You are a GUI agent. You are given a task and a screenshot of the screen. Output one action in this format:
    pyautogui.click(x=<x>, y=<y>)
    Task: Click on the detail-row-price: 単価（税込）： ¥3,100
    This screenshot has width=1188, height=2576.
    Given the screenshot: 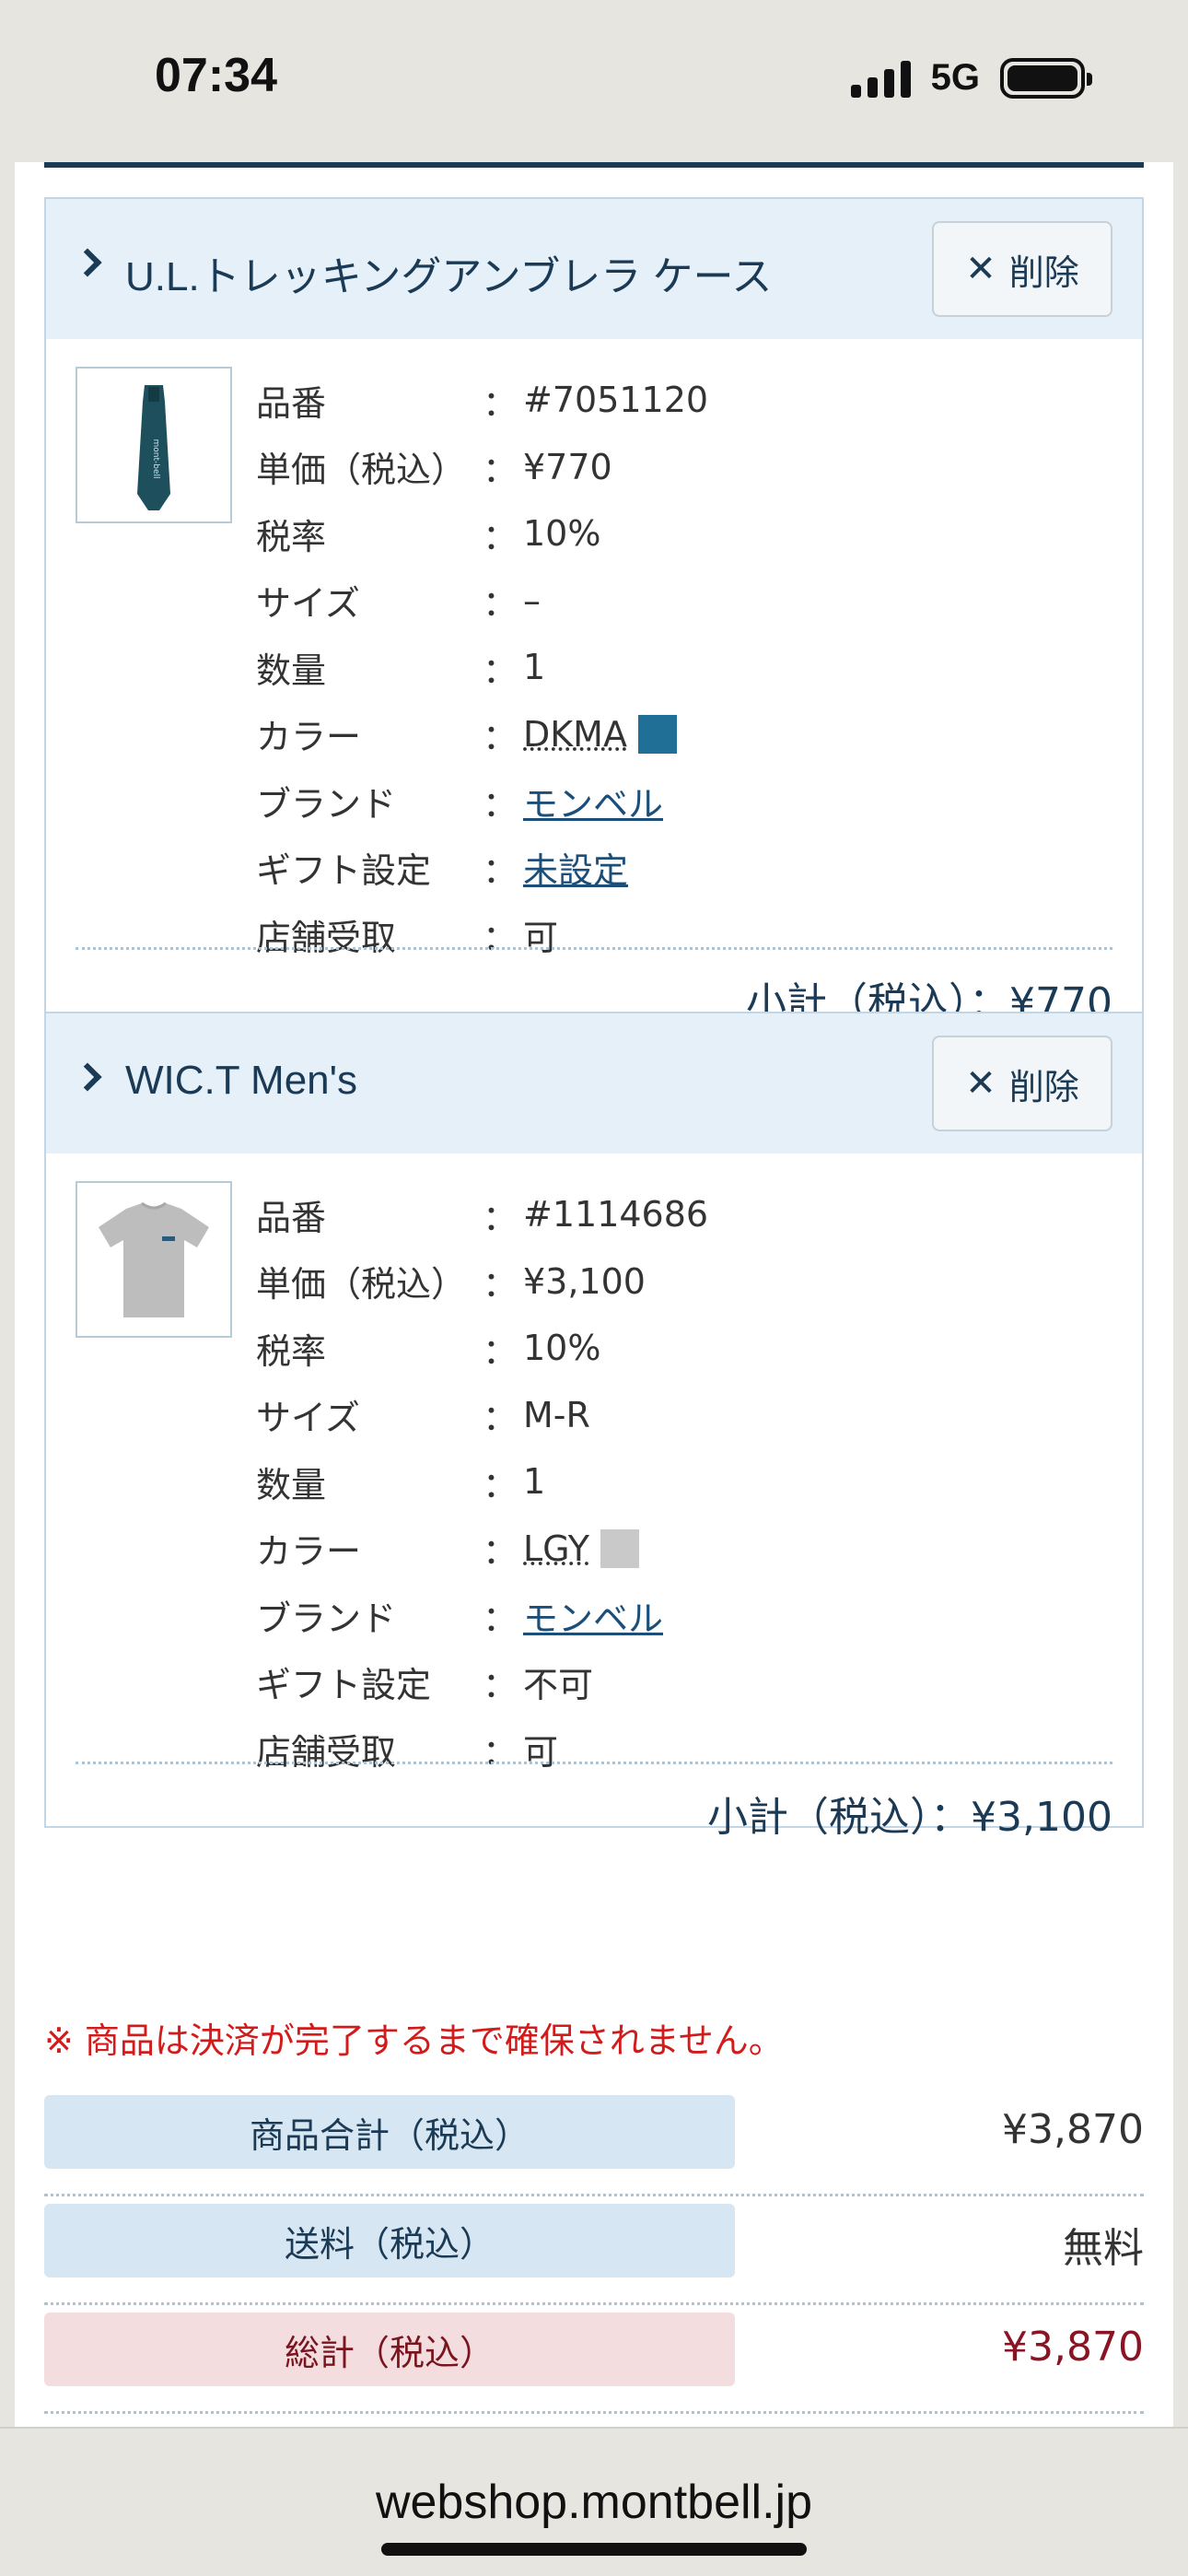 What is the action you would take?
    pyautogui.click(x=451, y=1283)
    